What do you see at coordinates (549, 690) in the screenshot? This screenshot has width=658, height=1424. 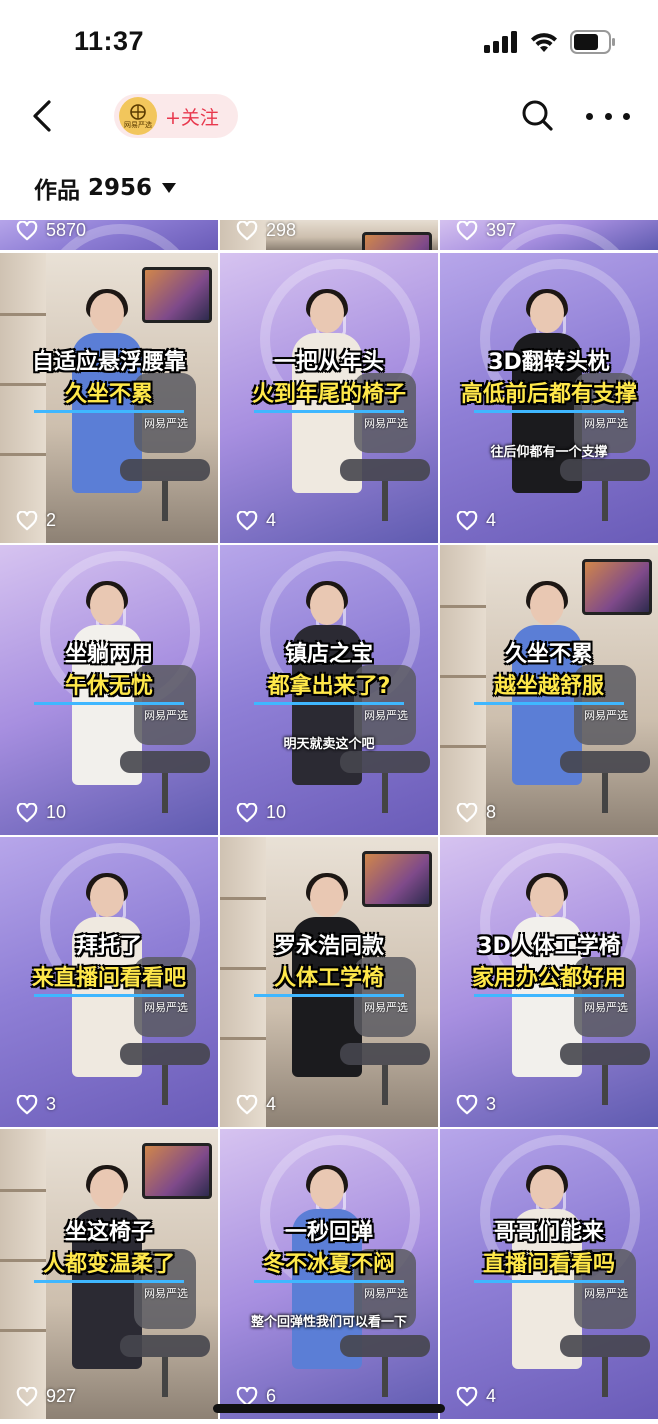 I see `video-tile: 久坐不累 越坐越舒服 网易严选 8` at bounding box center [549, 690].